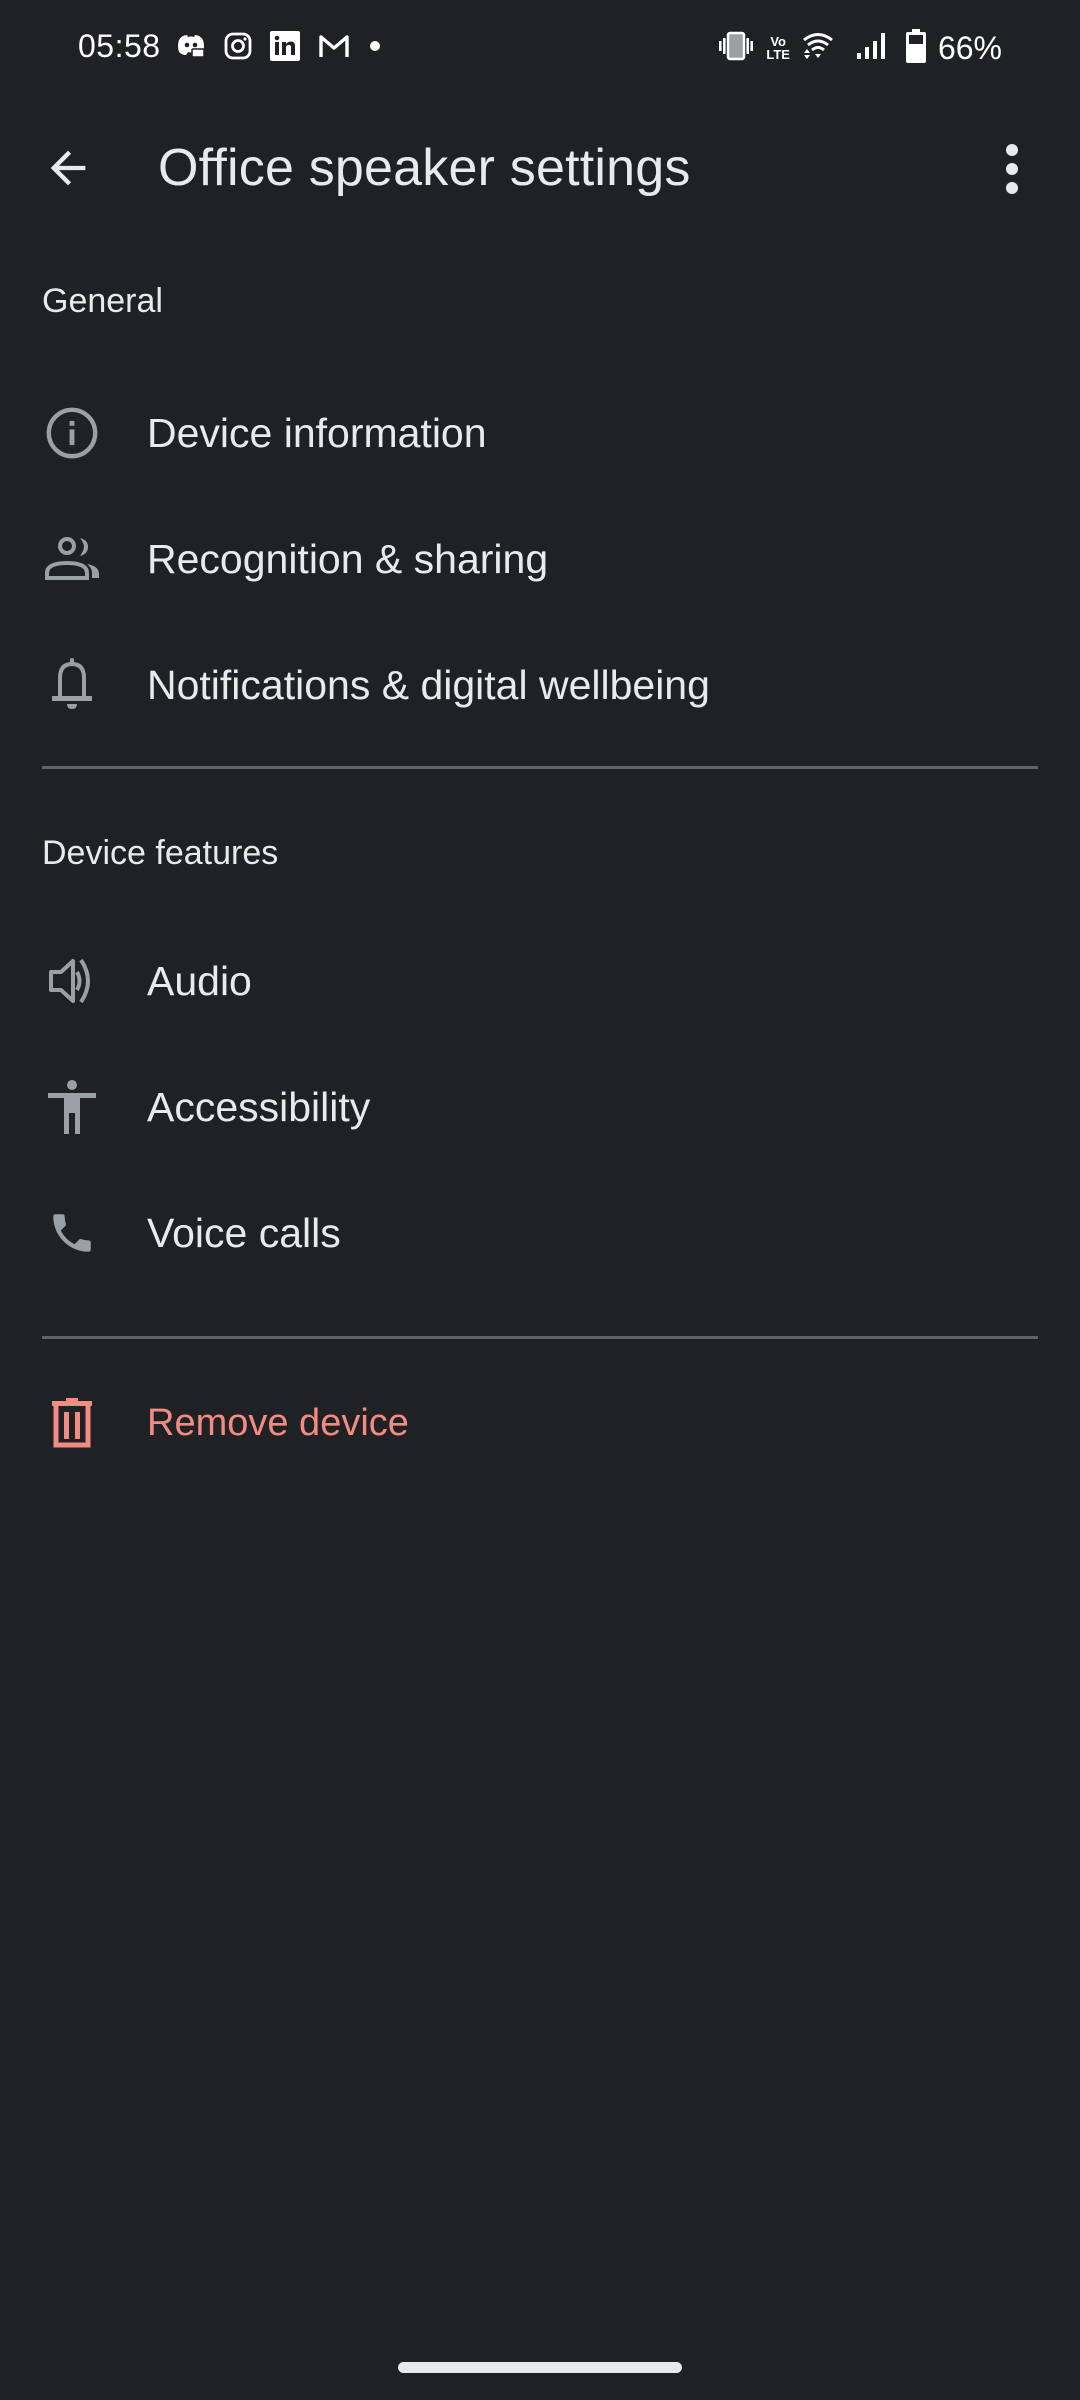 Image resolution: width=1080 pixels, height=2400 pixels. Describe the element at coordinates (72, 685) in the screenshot. I see `bell-icon` at that location.